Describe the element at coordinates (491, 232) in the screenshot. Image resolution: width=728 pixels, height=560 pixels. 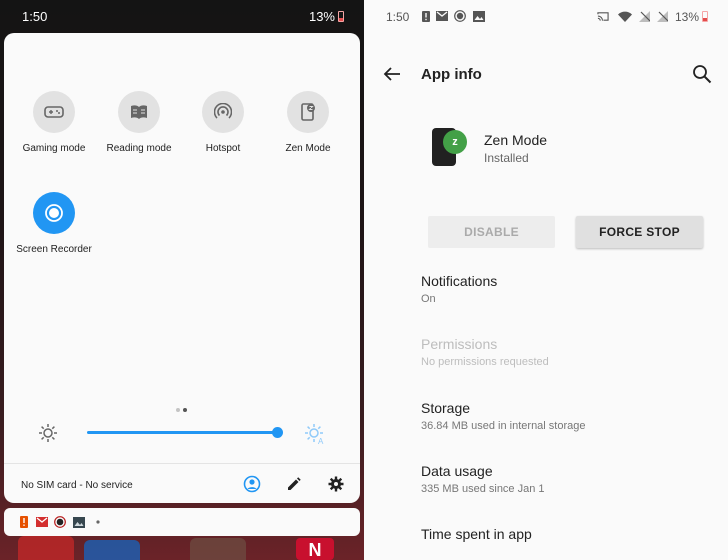
I see `disable-button: DISABLE` at that location.